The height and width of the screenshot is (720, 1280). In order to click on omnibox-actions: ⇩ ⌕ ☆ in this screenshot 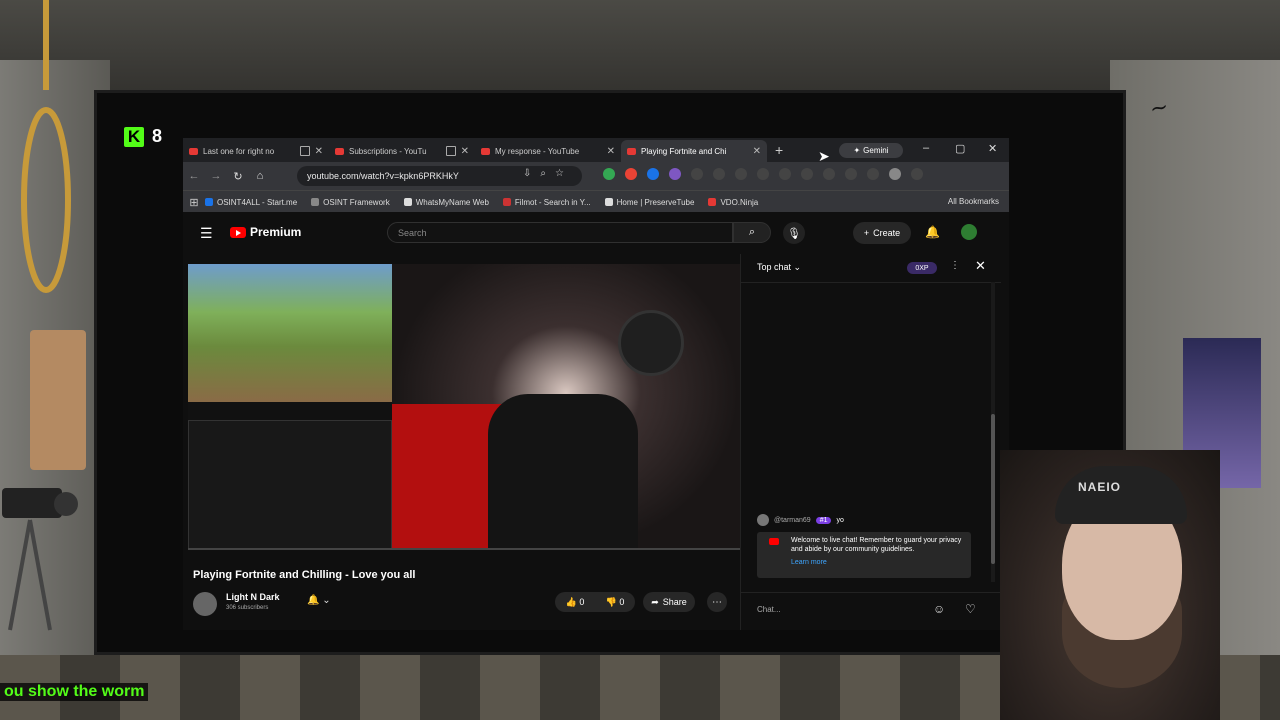, I will do `click(543, 173)`.